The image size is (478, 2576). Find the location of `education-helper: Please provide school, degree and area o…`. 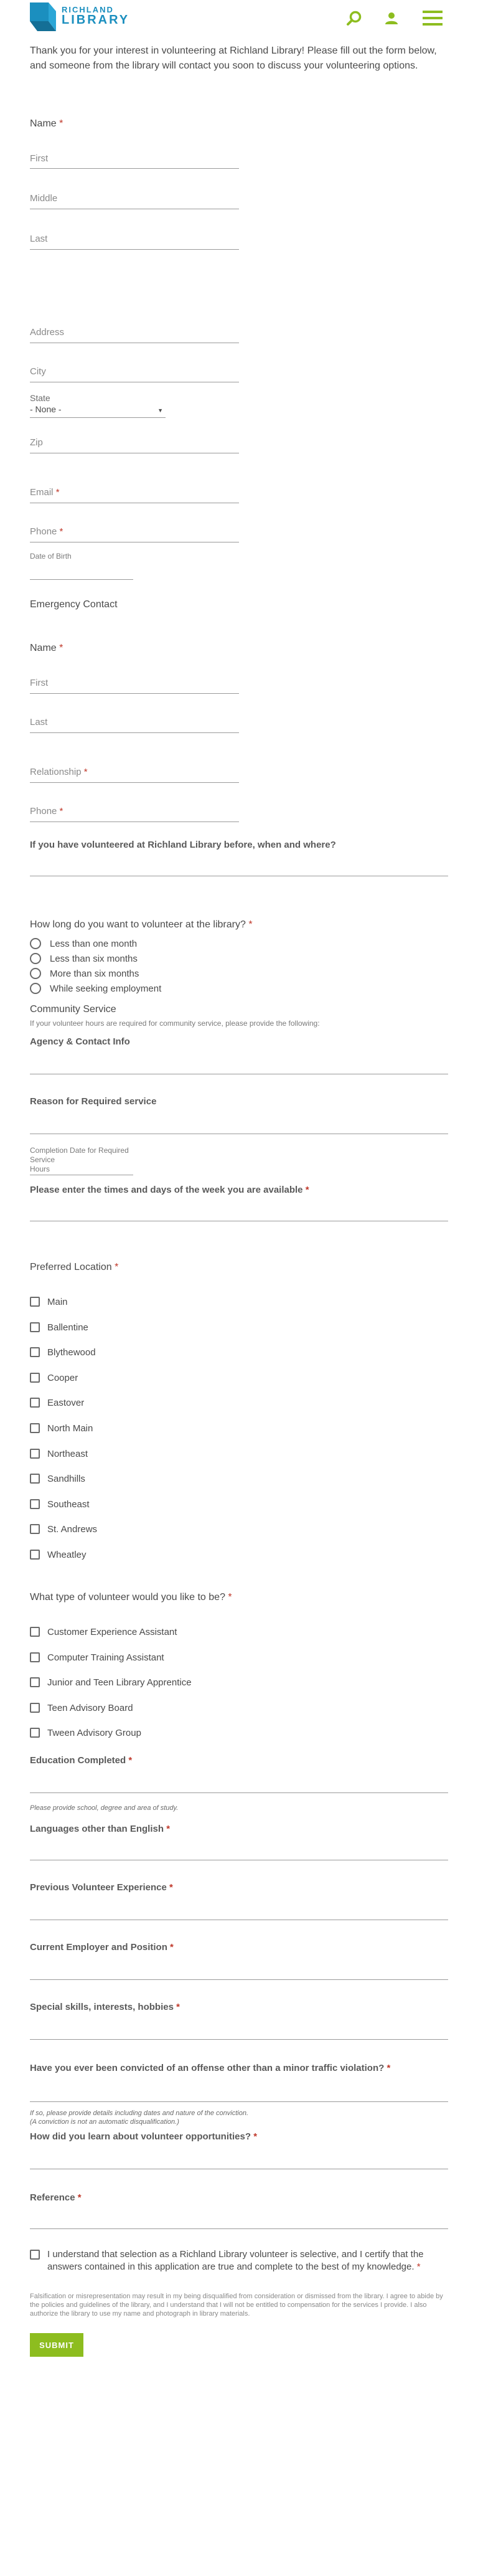

education-helper: Please provide school, degree and area o… is located at coordinates (104, 1808).